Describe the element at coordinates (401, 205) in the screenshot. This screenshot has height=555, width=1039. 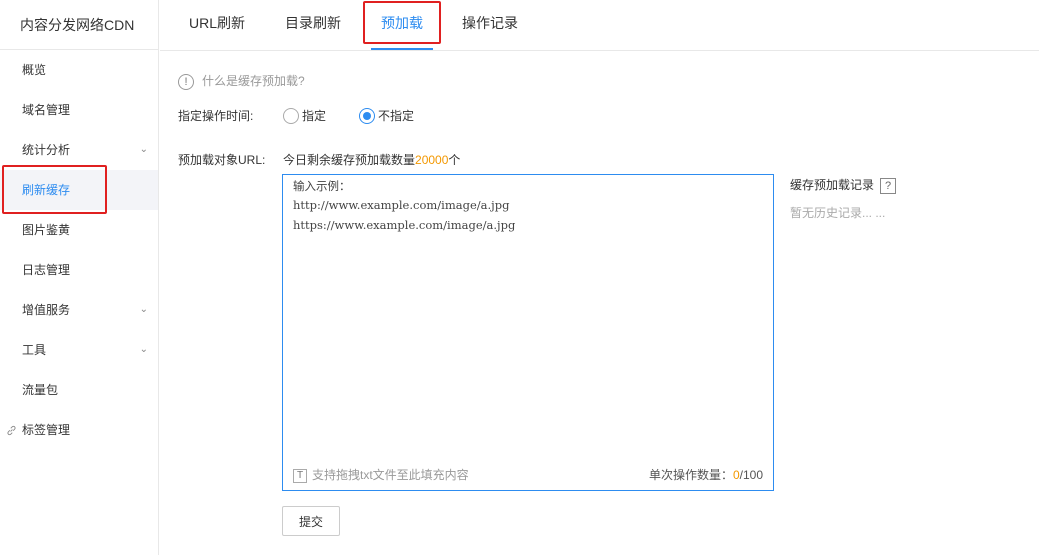
I see `textarea-line: http://www.example.com/image/a.jpg` at that location.